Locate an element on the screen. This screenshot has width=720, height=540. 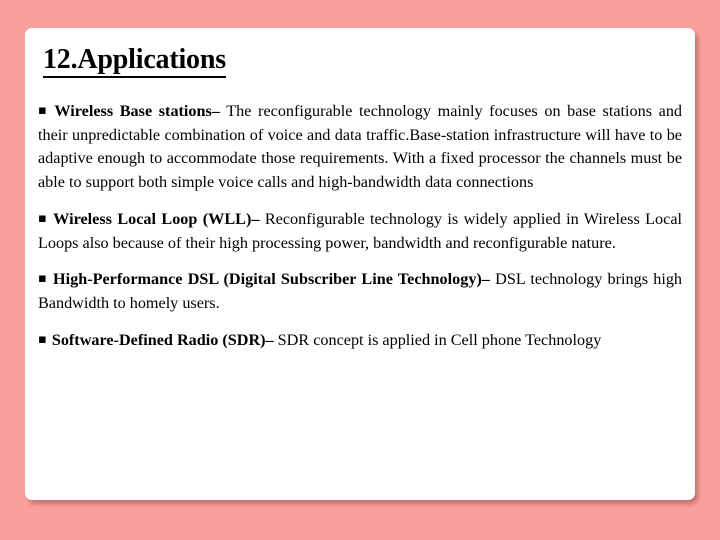
list-item-lead: Wireless Local Loop (WLL)– is located at coordinates (156, 218).